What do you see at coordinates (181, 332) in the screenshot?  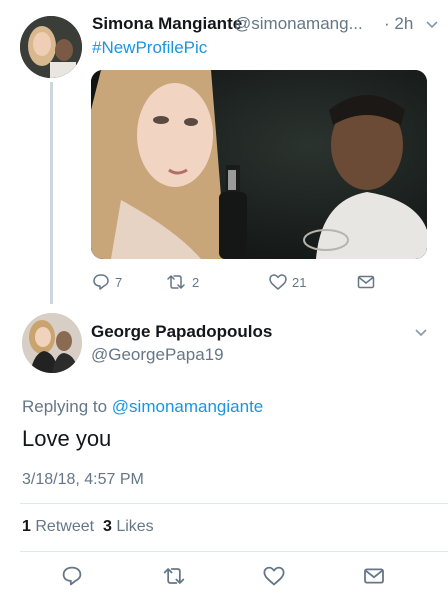 I see `author-name: George Papadopoulos` at bounding box center [181, 332].